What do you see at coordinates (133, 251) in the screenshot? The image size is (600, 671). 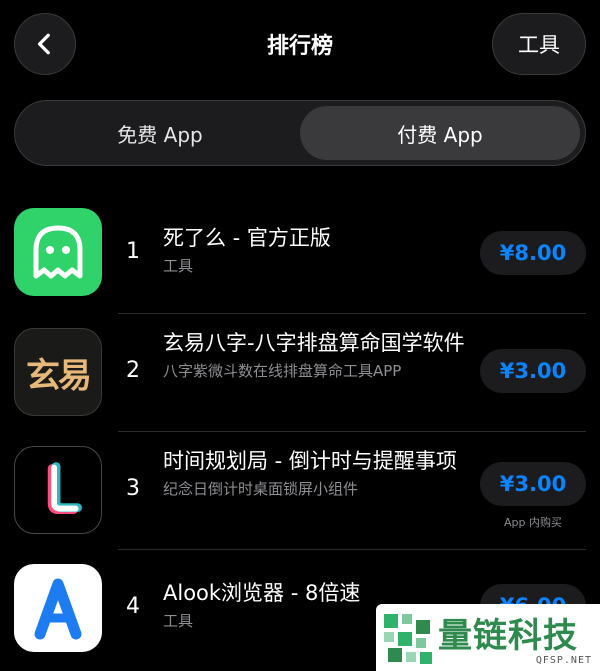 I see `rank-number: 1` at bounding box center [133, 251].